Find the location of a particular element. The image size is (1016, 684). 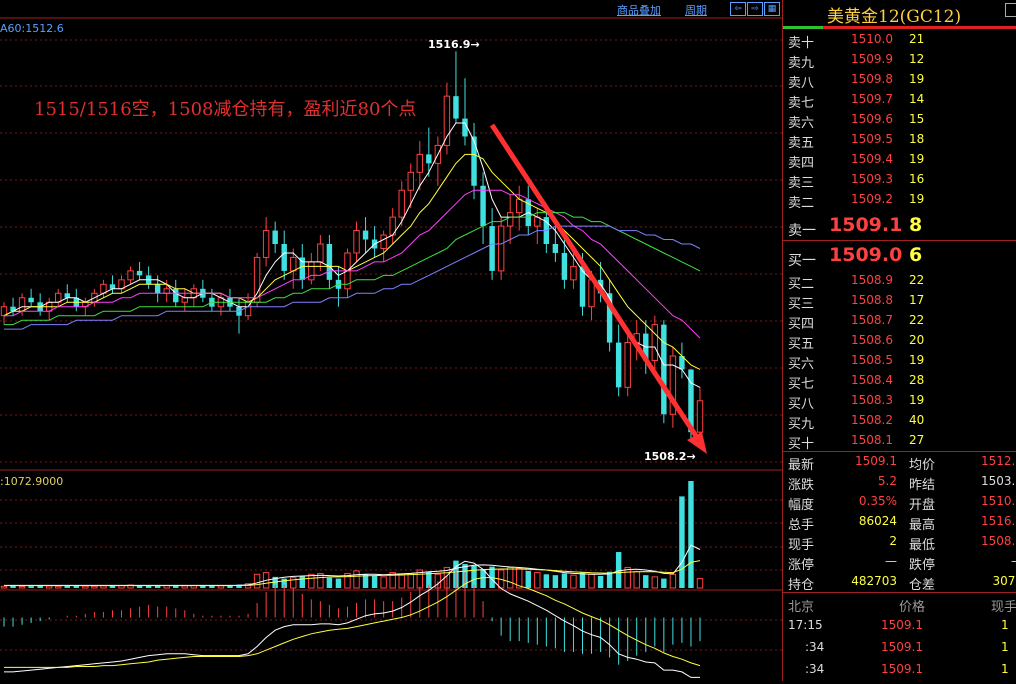

bid-row: 买三 1508.8 17 is located at coordinates (899, 303).